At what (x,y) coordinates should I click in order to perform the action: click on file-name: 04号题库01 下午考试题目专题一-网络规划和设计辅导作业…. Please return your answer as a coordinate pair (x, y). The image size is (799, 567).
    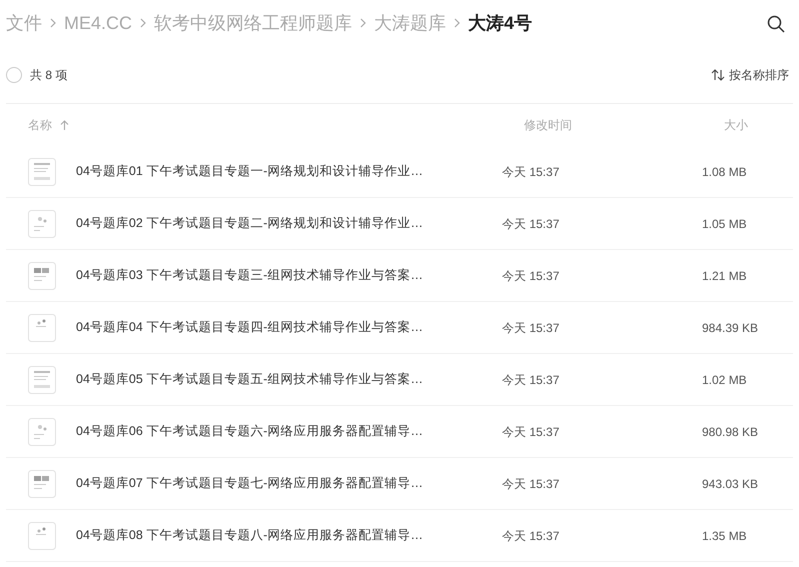
    Looking at the image, I should click on (249, 171).